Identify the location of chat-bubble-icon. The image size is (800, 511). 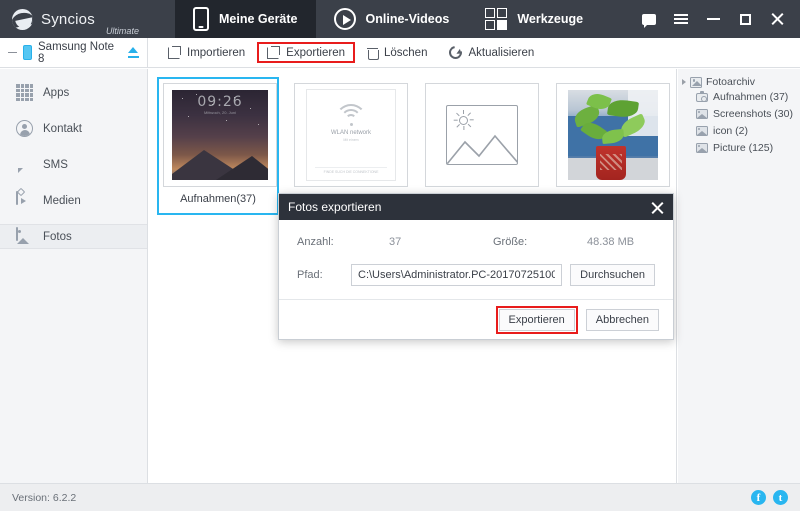
(649, 19).